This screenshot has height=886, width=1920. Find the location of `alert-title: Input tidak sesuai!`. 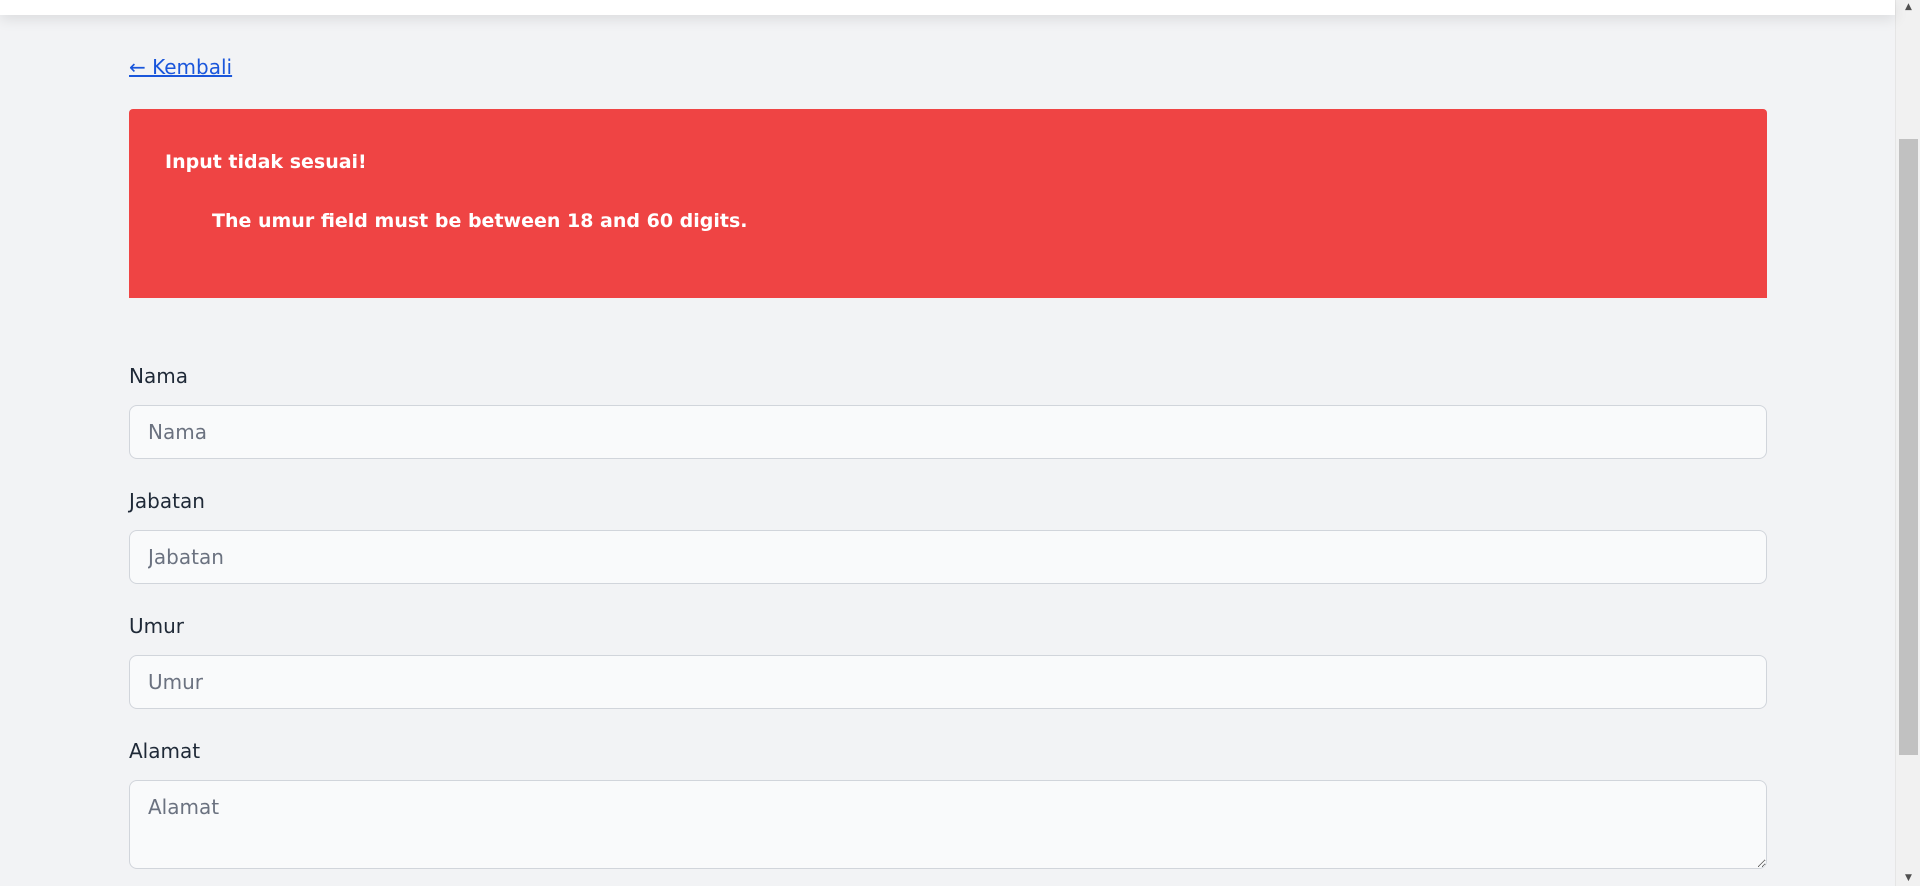

alert-title: Input tidak sesuai! is located at coordinates (266, 162).